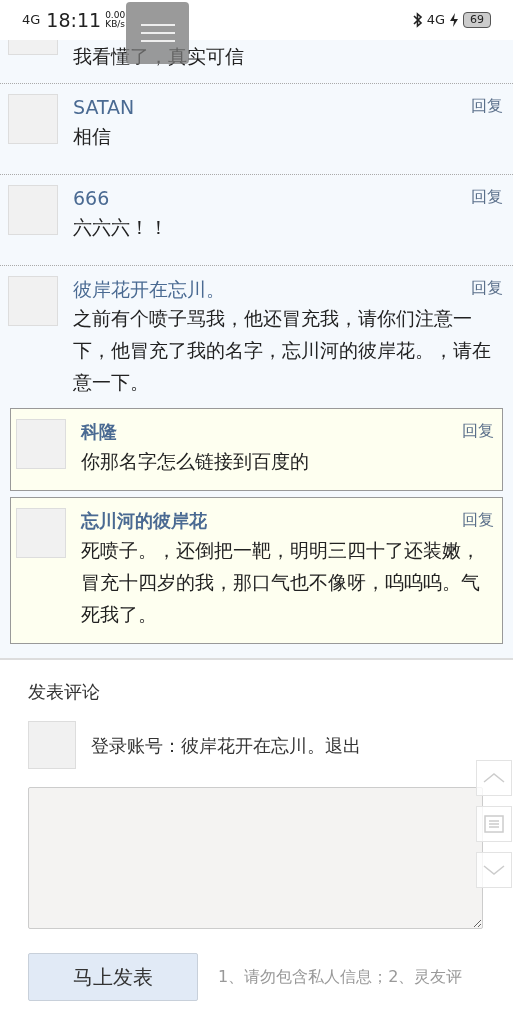 Image resolution: width=513 pixels, height=1024 pixels. What do you see at coordinates (104, 107) in the screenshot?
I see `user-name: SATAN` at bounding box center [104, 107].